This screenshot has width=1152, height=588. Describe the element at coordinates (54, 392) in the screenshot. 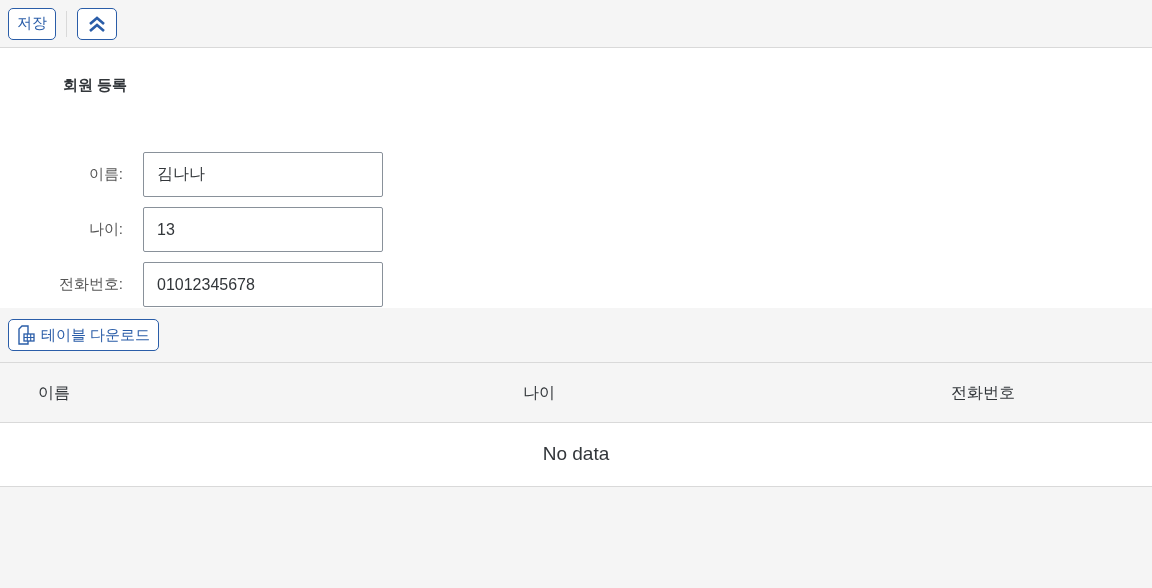

I see `column-header: 이름` at that location.